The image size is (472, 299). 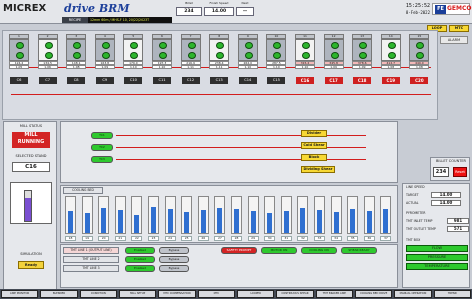 What do you see at coordinates (369, 238) in the screenshot?
I see `cooling-bar-label: 36` at bounding box center [369, 238].